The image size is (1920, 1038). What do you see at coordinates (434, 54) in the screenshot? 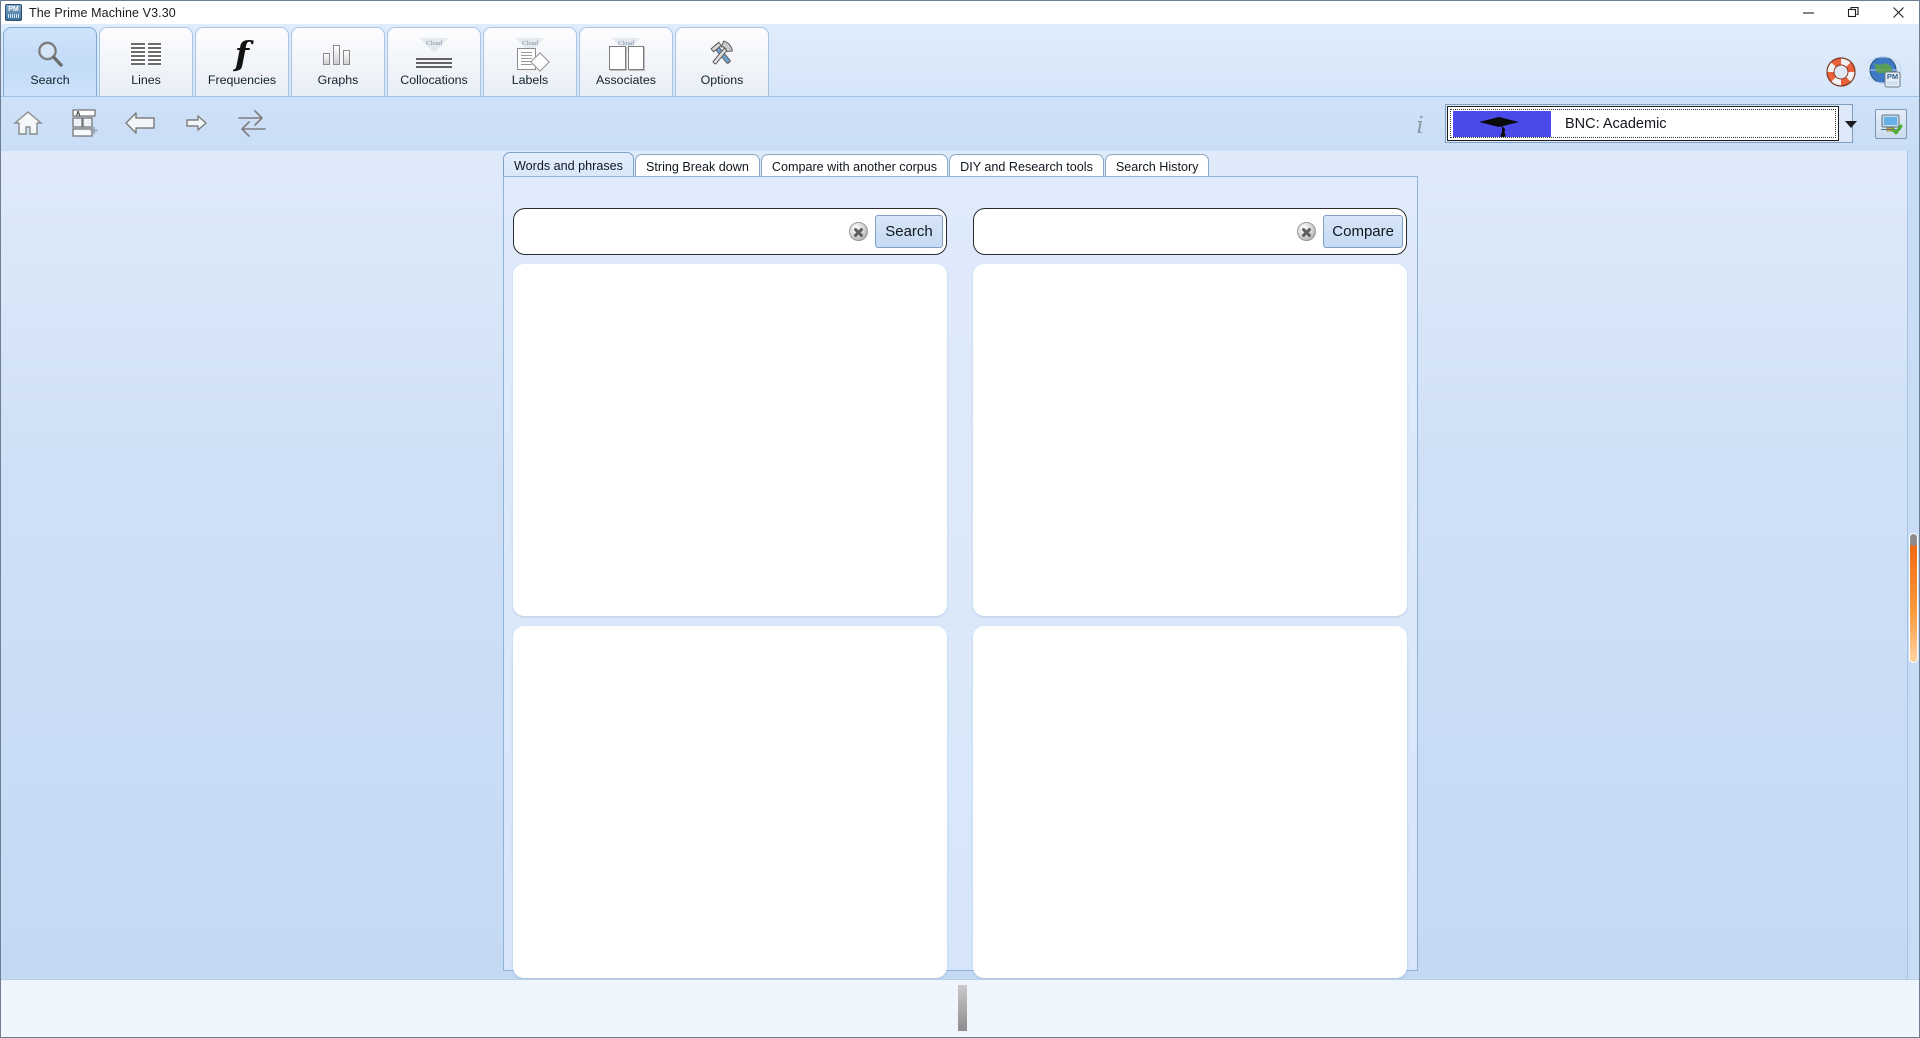
I see `cloud-funnel-lines-icon` at bounding box center [434, 54].